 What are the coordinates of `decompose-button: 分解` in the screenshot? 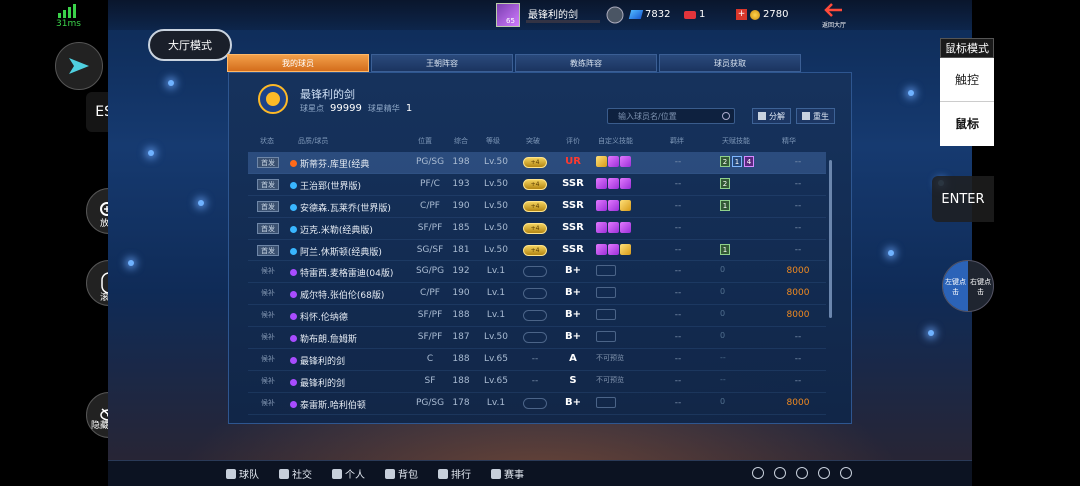 It's located at (771, 116).